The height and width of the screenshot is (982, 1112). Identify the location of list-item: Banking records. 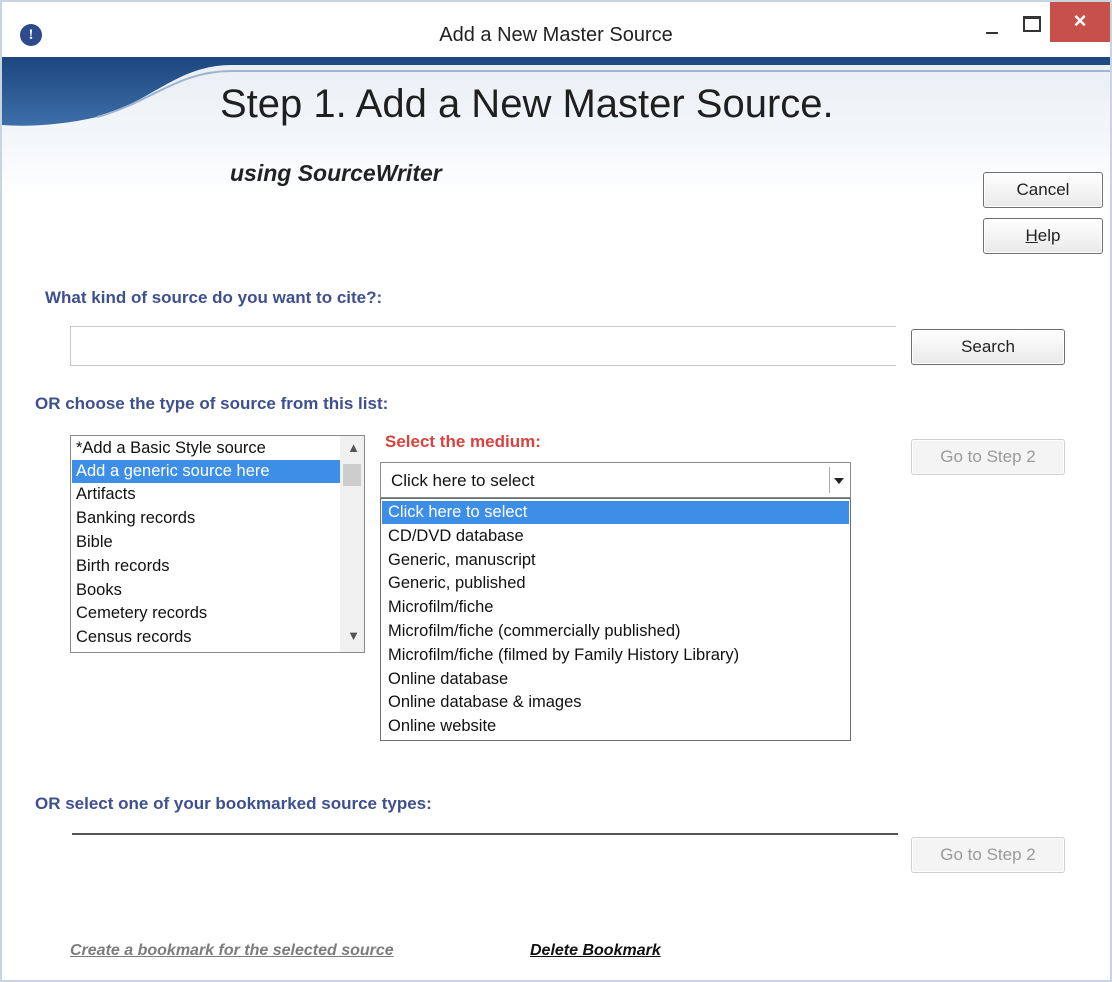
(206, 518).